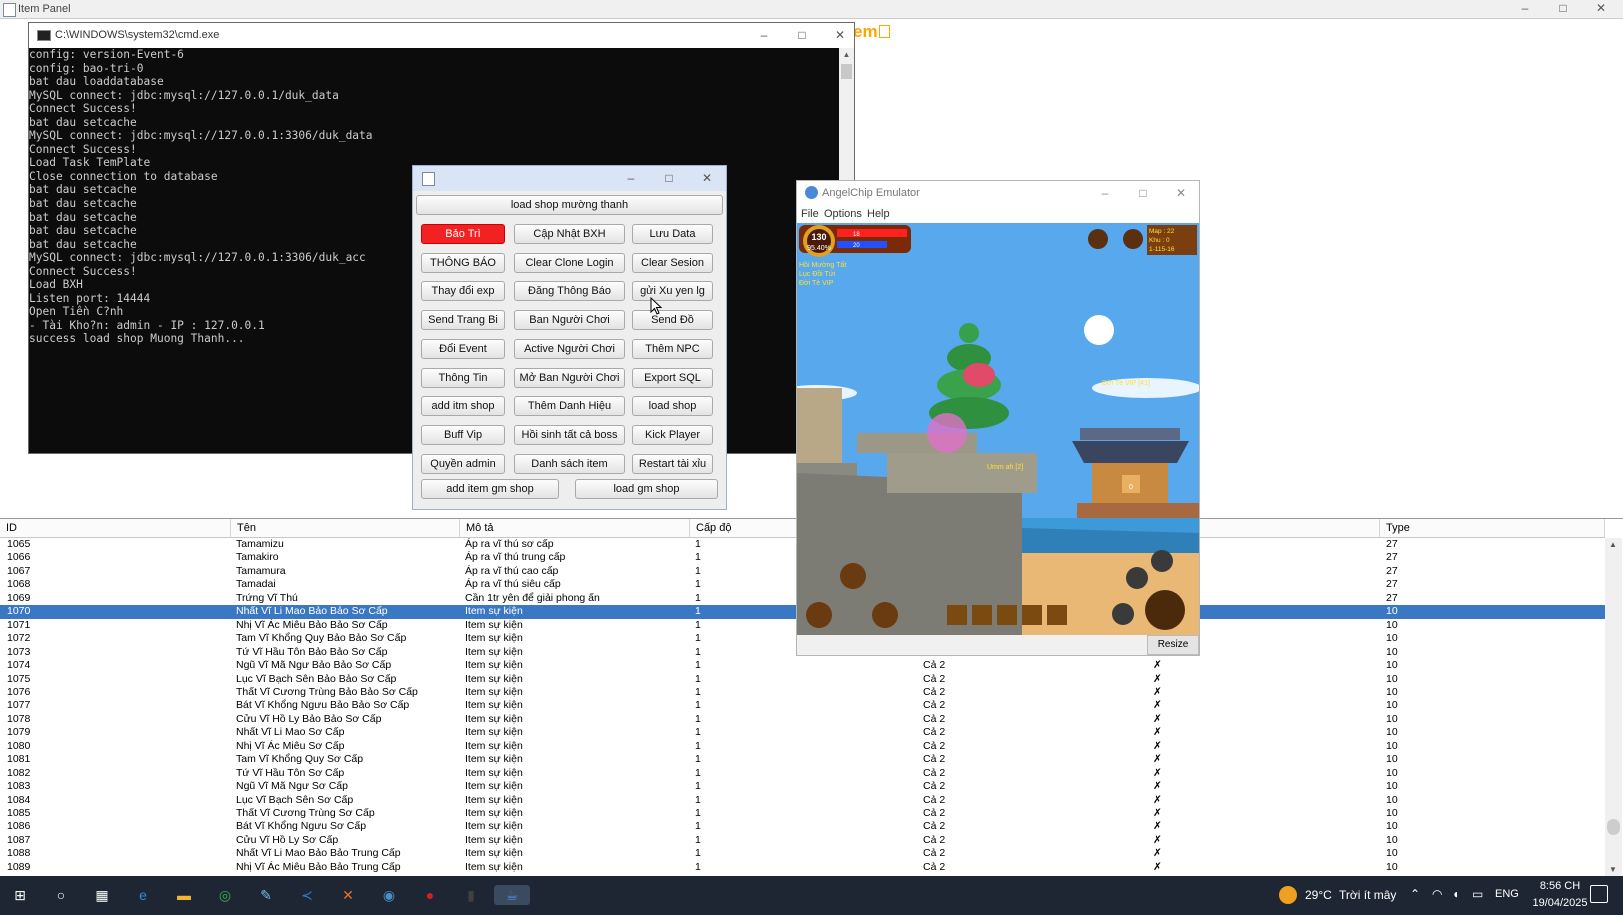 This screenshot has width=1623, height=915. Describe the element at coordinates (266, 895) in the screenshot. I see `notepad-icon: ✎` at that location.